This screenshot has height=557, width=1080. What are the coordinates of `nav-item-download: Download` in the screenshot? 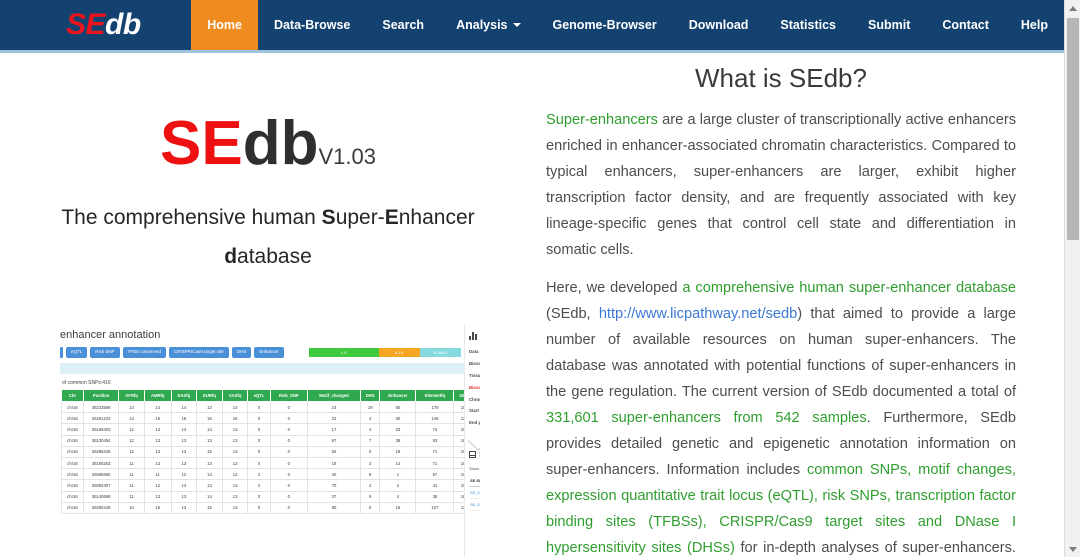 It's located at (719, 25).